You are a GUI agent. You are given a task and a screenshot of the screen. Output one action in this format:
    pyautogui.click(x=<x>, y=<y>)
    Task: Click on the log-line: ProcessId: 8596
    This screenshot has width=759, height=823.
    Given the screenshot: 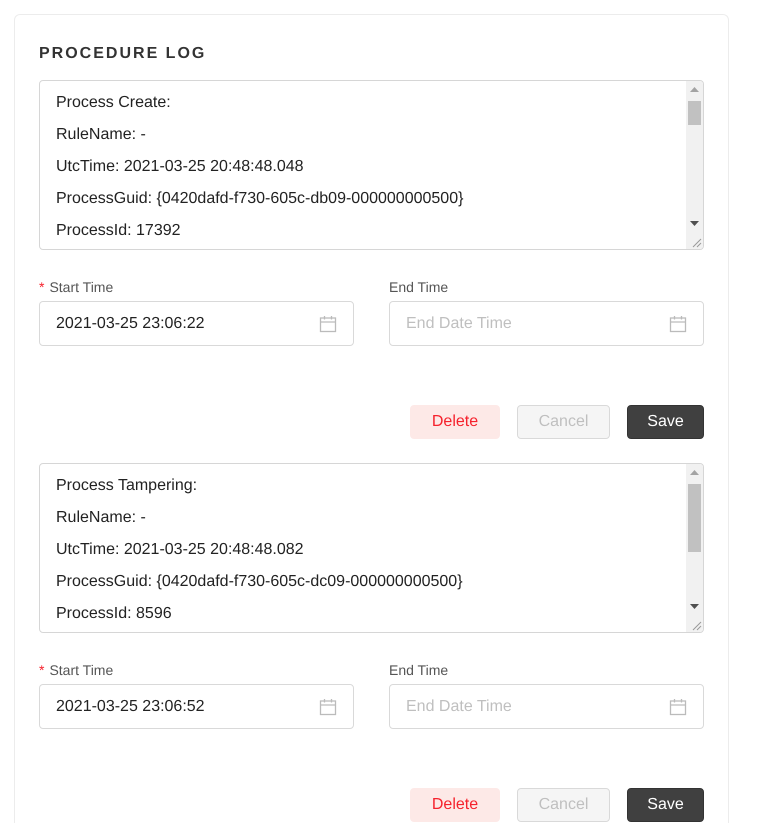 What is the action you would take?
    pyautogui.click(x=114, y=614)
    